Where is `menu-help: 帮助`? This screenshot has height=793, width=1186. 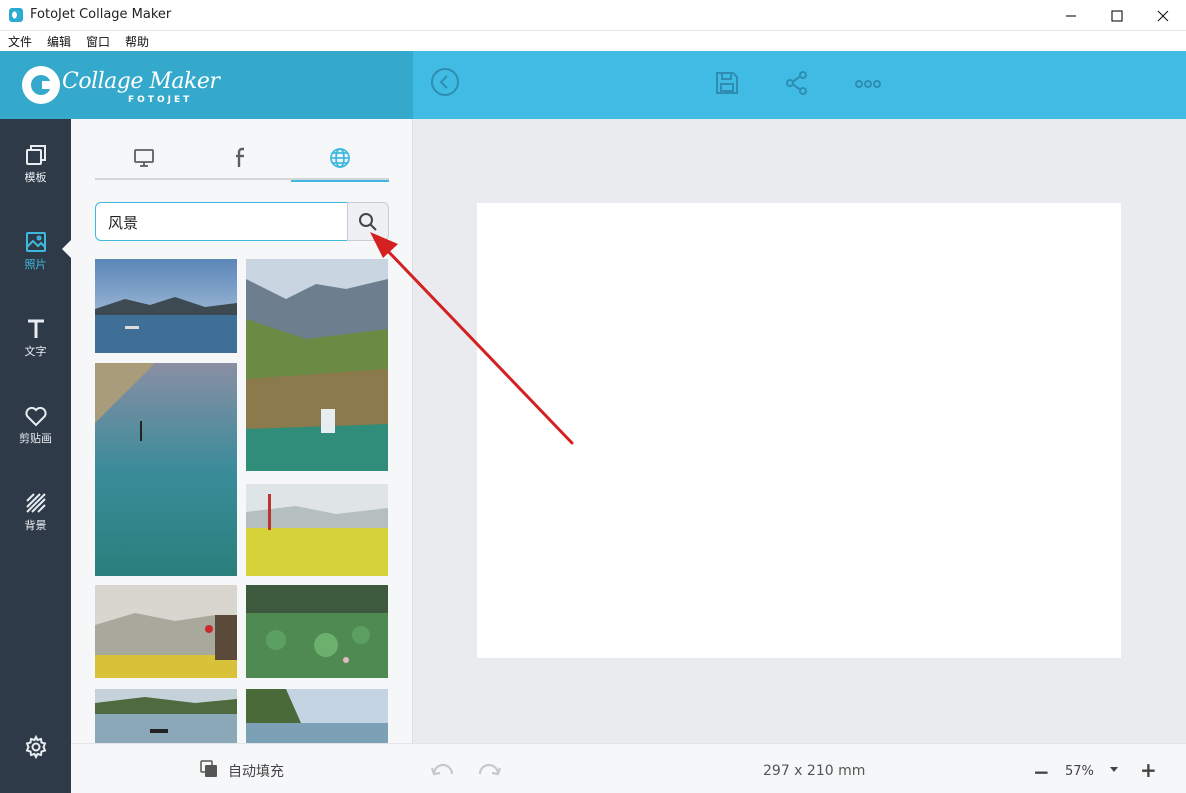 menu-help: 帮助 is located at coordinates (136, 41).